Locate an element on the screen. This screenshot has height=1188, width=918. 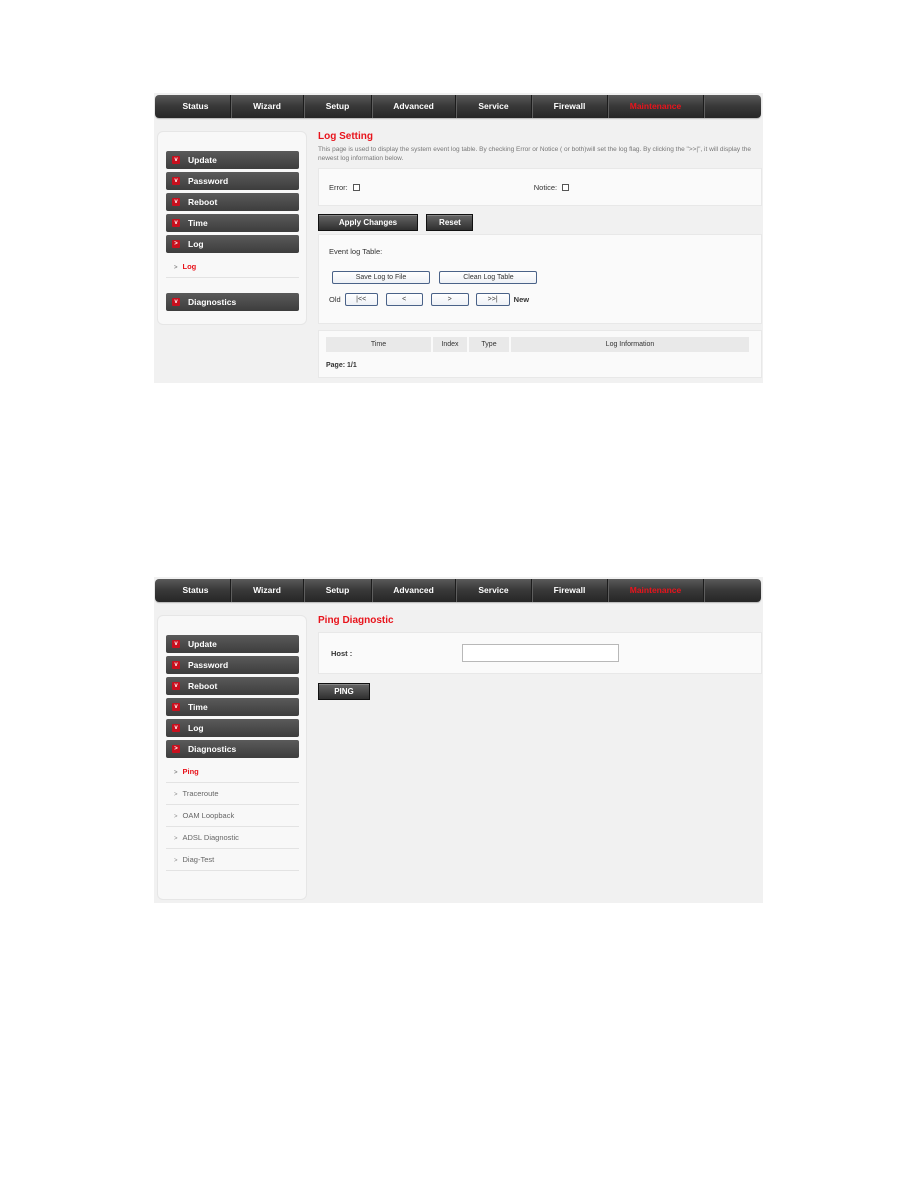
last-page-button: >>| is located at coordinates (492, 299).